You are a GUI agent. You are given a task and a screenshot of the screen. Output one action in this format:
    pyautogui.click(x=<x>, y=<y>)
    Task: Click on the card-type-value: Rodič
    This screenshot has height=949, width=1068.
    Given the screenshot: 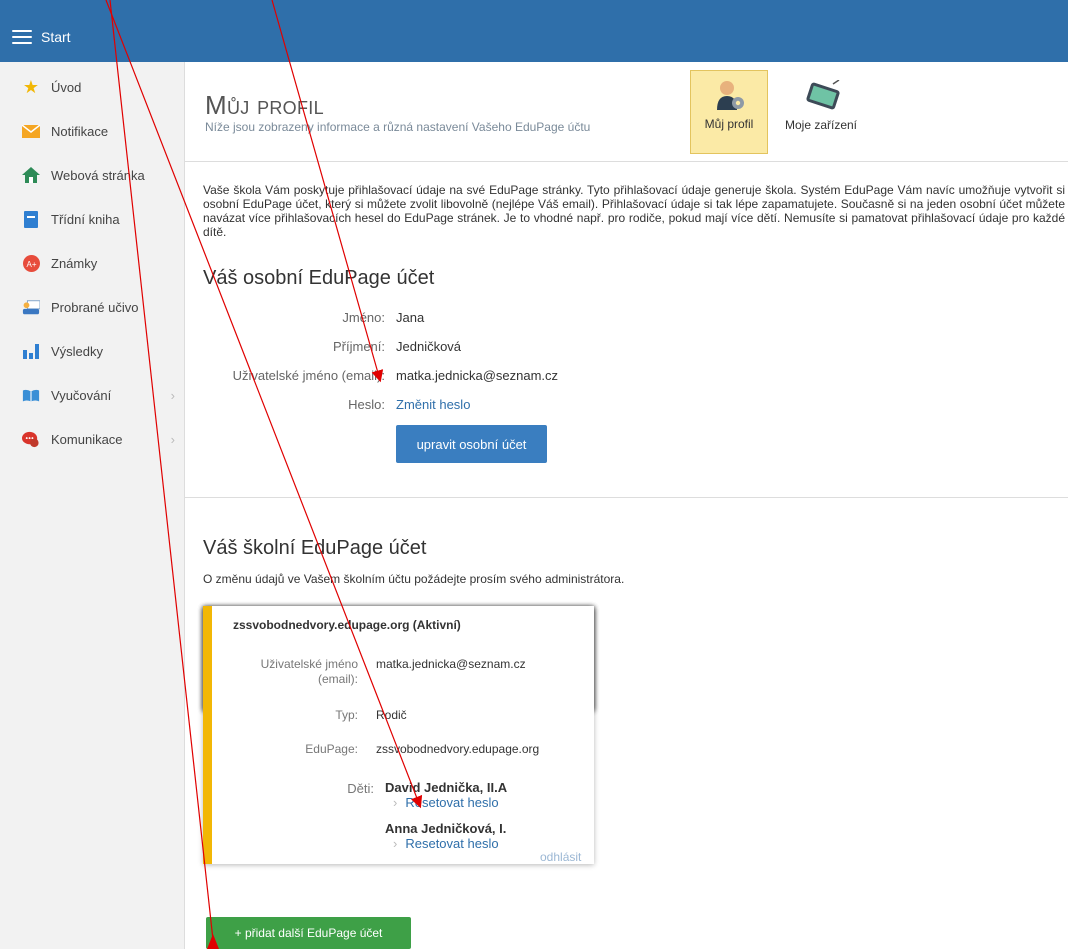 What is the action you would take?
    pyautogui.click(x=391, y=715)
    